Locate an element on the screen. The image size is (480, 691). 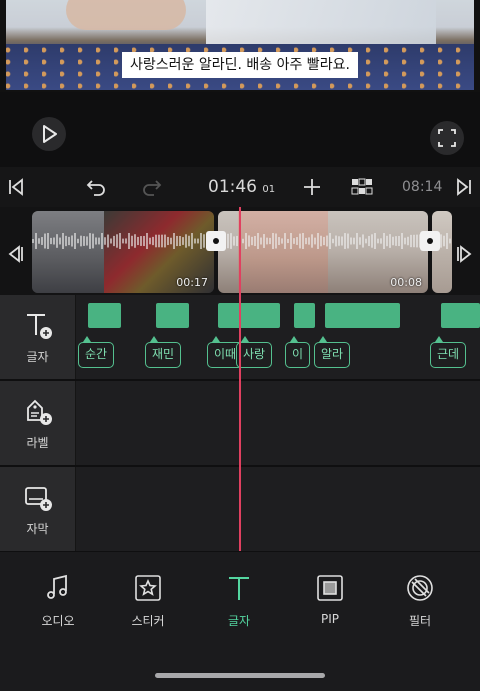
nav-label: 필터 is located at coordinates (420, 621).